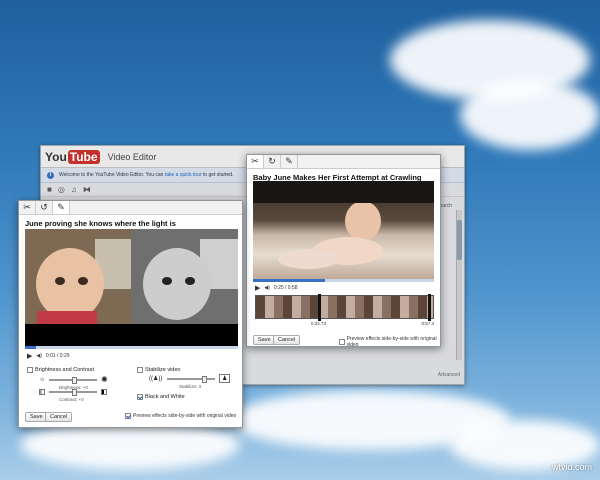  What do you see at coordinates (87, 189) in the screenshot?
I see `transition-icon: ⧓` at bounding box center [87, 189].